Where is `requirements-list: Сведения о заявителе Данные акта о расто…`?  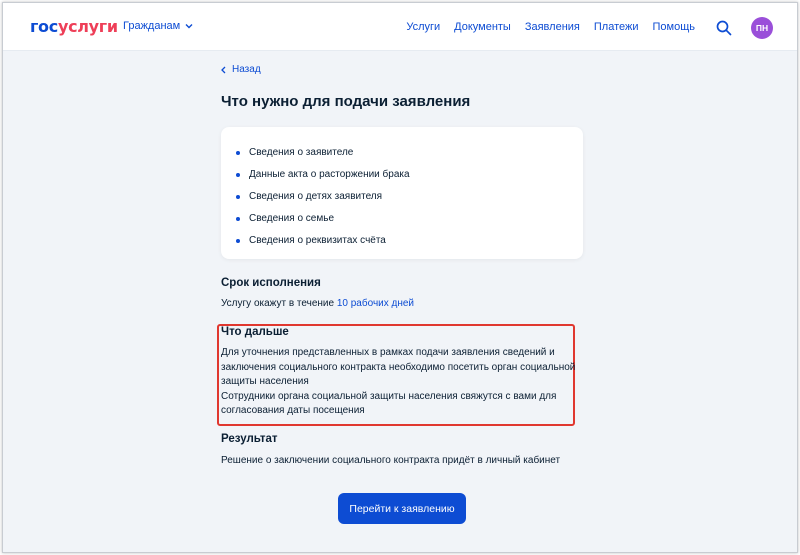 requirements-list: Сведения о заявителе Данные акта о расто… is located at coordinates (322, 197).